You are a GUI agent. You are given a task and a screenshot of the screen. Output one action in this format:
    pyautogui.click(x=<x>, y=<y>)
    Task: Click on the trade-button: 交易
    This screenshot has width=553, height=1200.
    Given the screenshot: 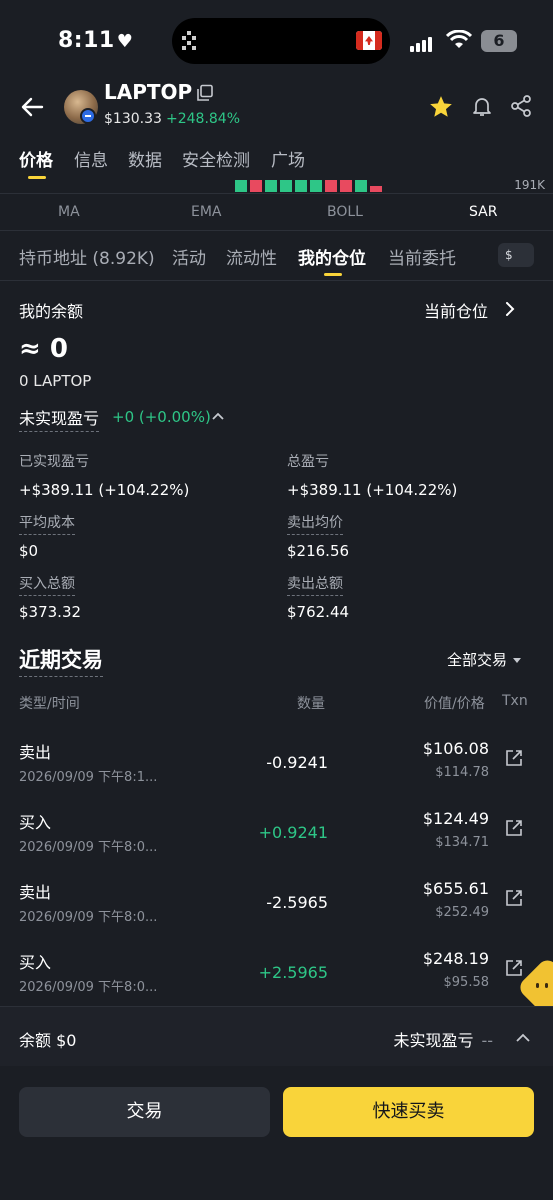 What is the action you would take?
    pyautogui.click(x=144, y=1112)
    